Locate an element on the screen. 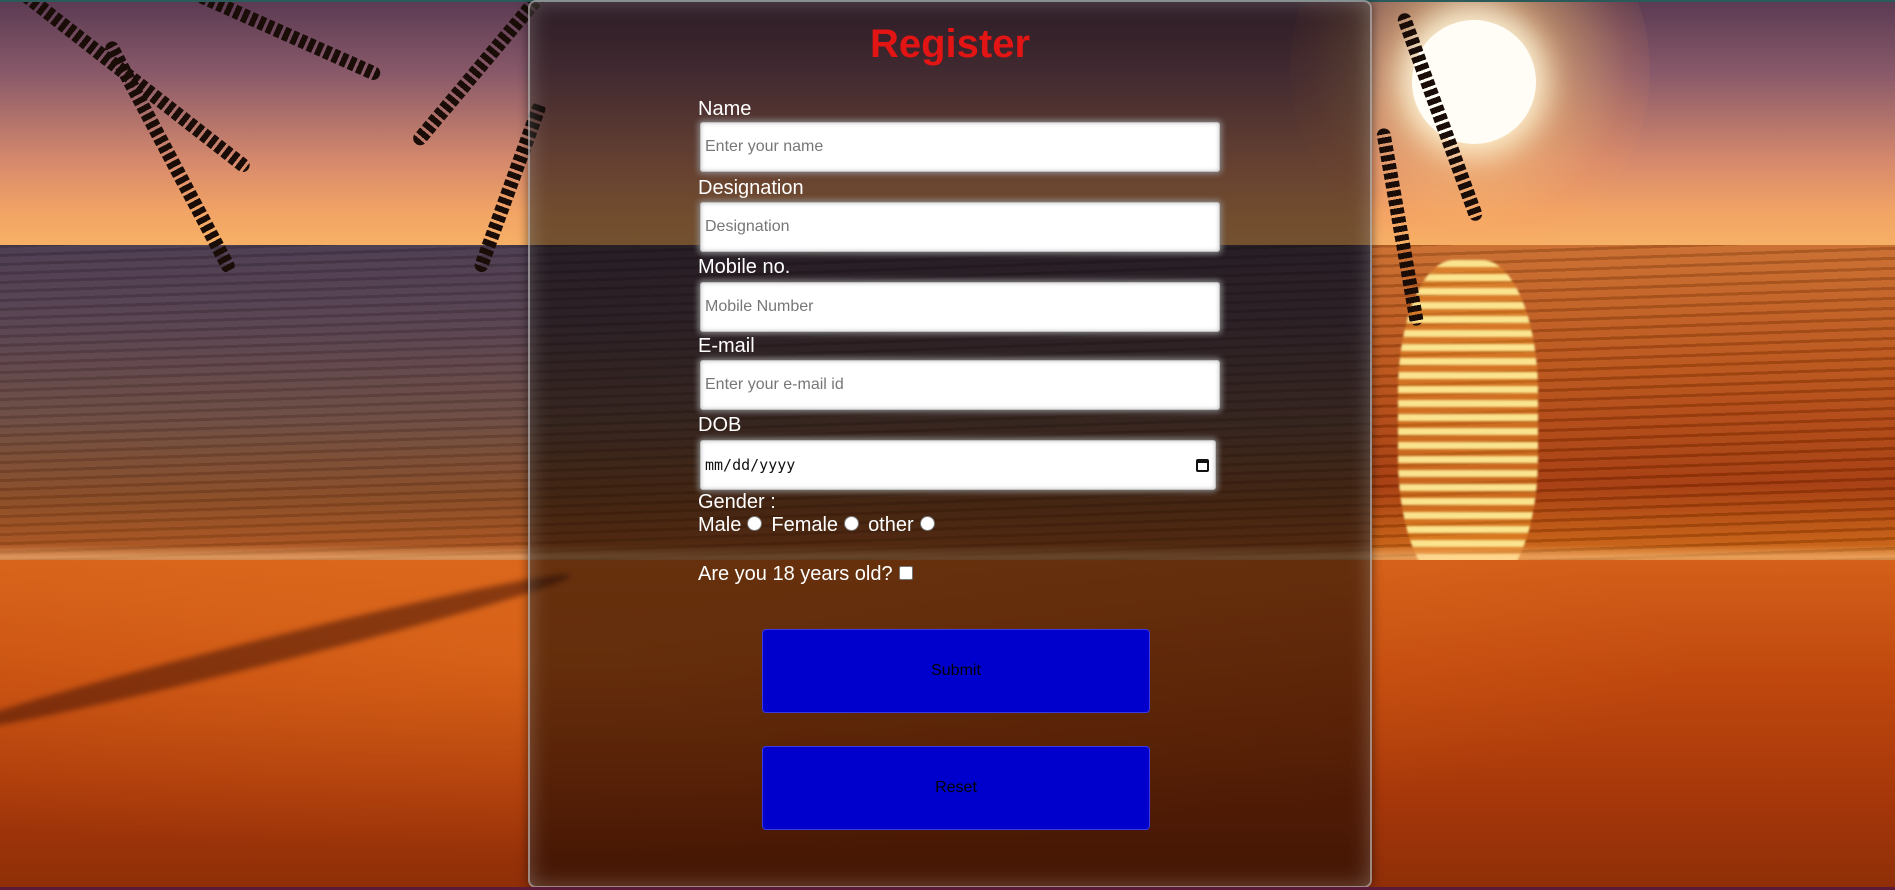 This screenshot has width=1895, height=890. gender-label: Gender : is located at coordinates (737, 502).